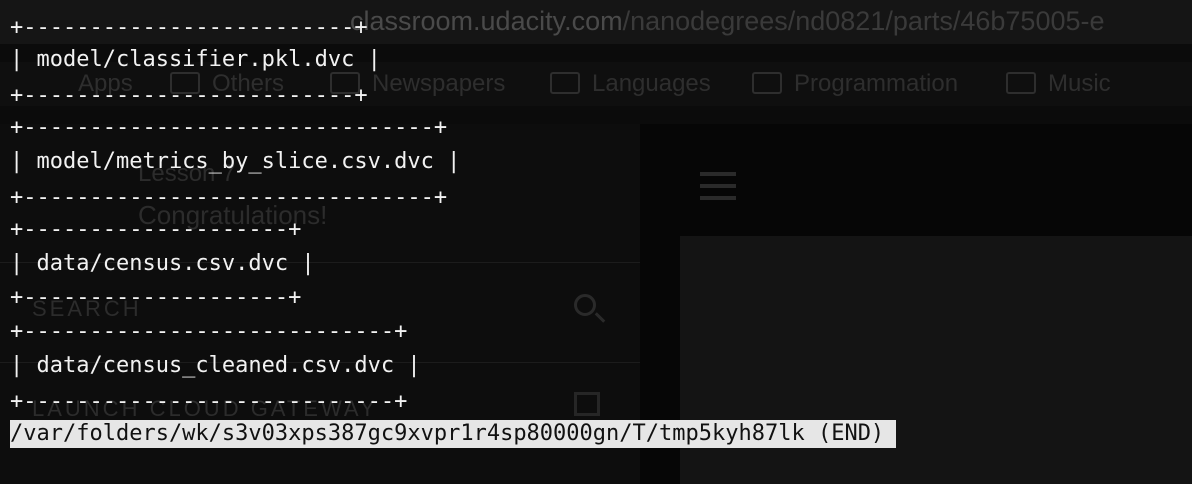 Image resolution: width=1192 pixels, height=484 pixels. Describe the element at coordinates (235, 161) in the screenshot. I see `terminal-line: | model/metrics_by_slice.csv.dvc |` at that location.